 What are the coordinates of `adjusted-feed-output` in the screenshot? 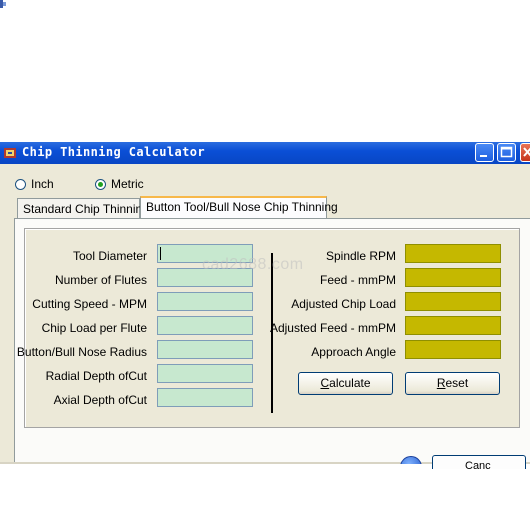 It's located at (453, 325).